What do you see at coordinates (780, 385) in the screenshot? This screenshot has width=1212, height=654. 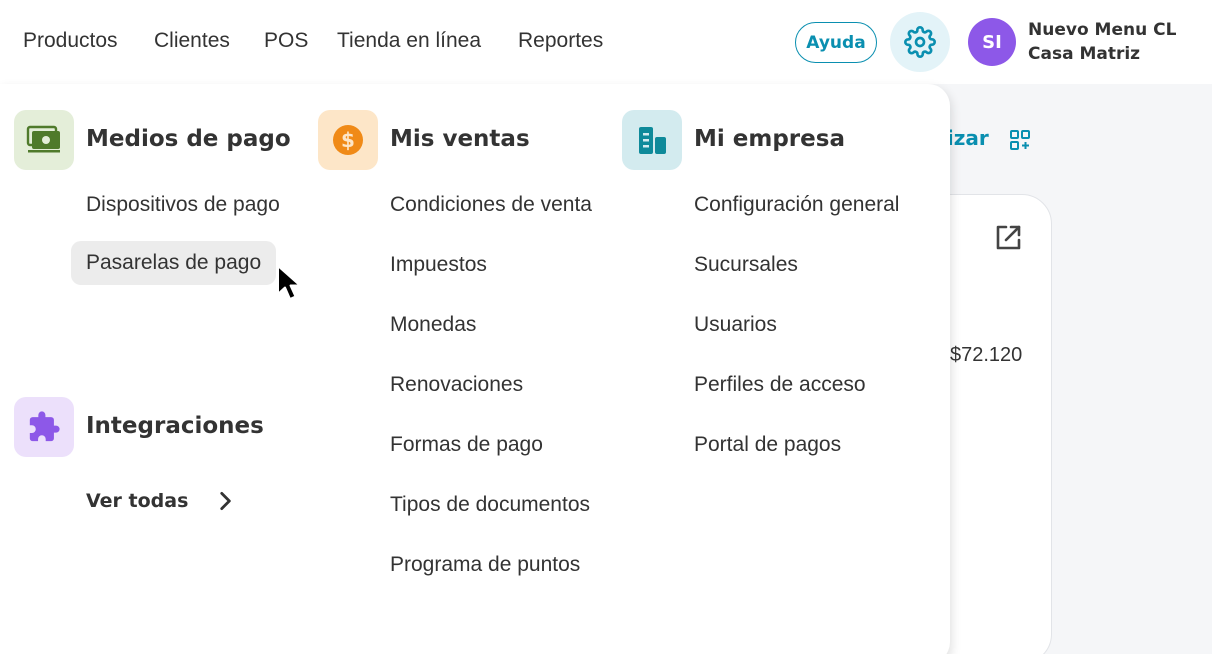 I see `menu-link-perfiles-de-acceso: Perfiles de acceso` at bounding box center [780, 385].